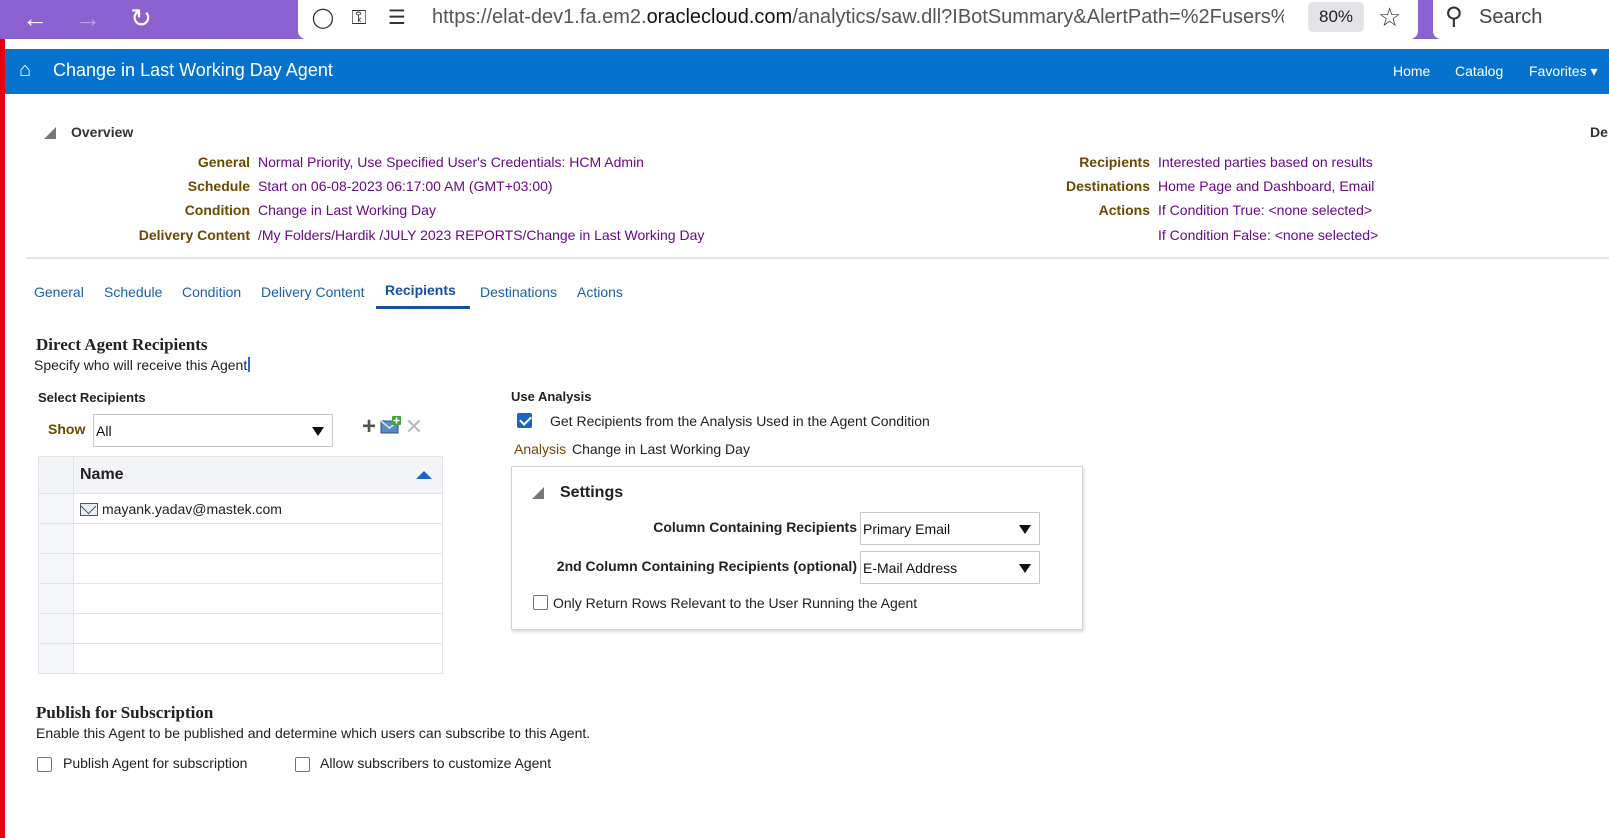 This screenshot has height=838, width=1609. What do you see at coordinates (125, 712) in the screenshot?
I see `publish-title: Publish for Subscription` at bounding box center [125, 712].